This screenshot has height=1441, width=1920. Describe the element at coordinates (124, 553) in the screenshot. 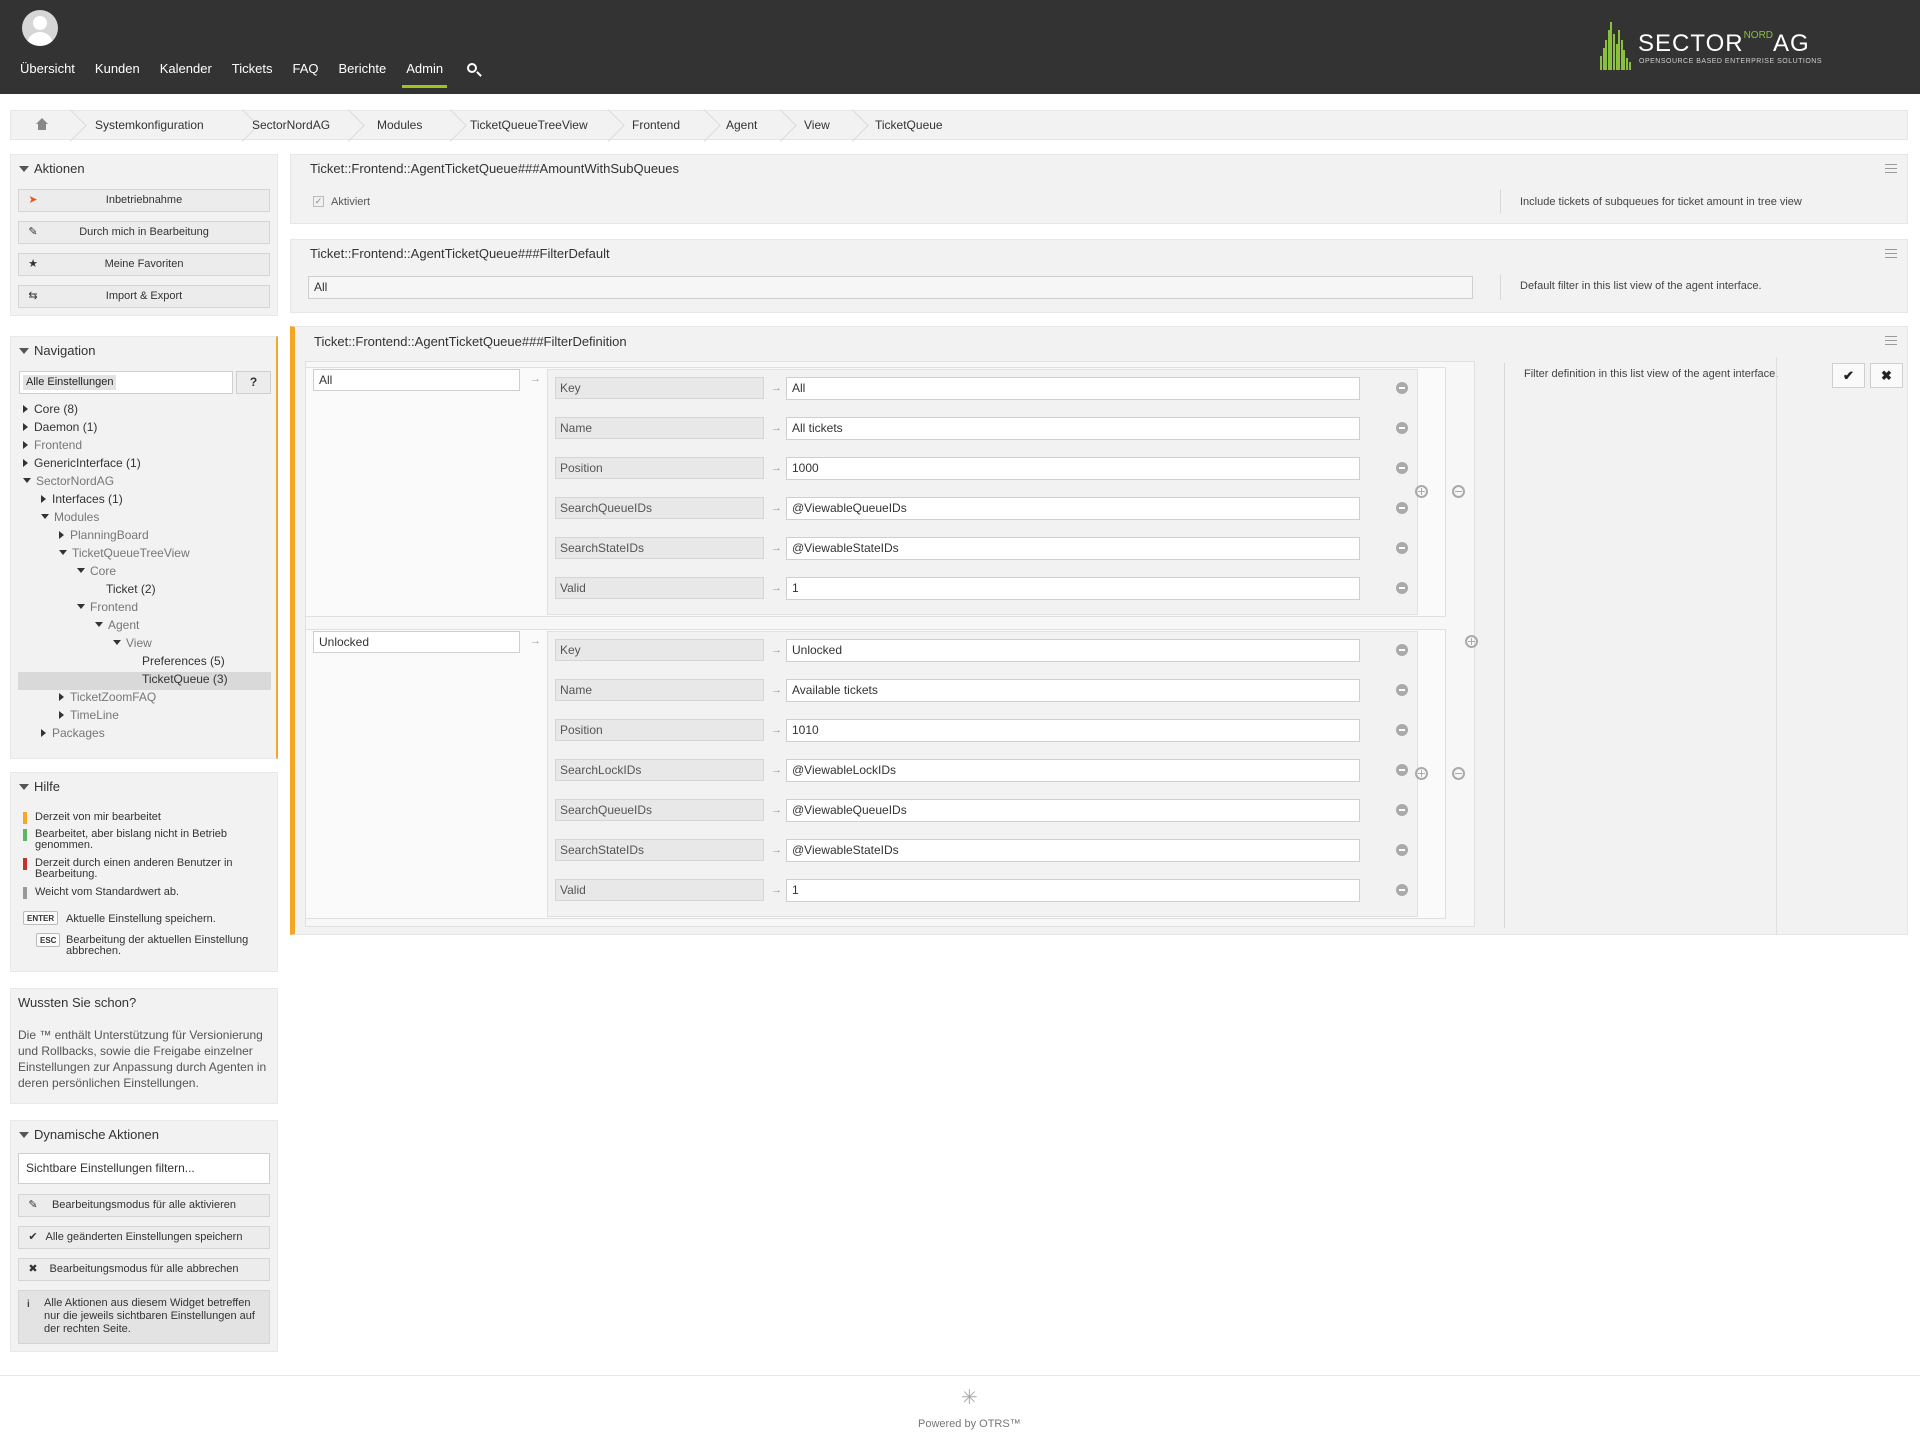

I see `tree-node: TicketQueueTreeView` at that location.